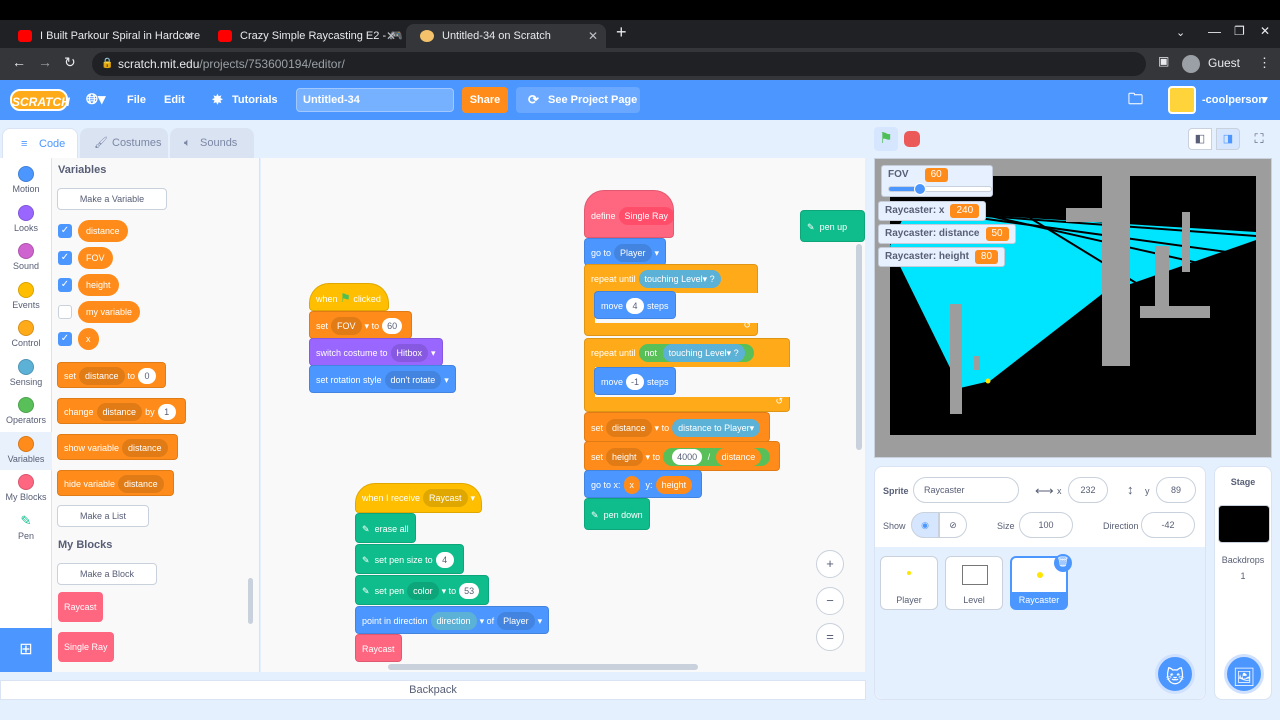  What do you see at coordinates (378, 648) in the screenshot?
I see `raycast-call-block: Raycast` at bounding box center [378, 648].